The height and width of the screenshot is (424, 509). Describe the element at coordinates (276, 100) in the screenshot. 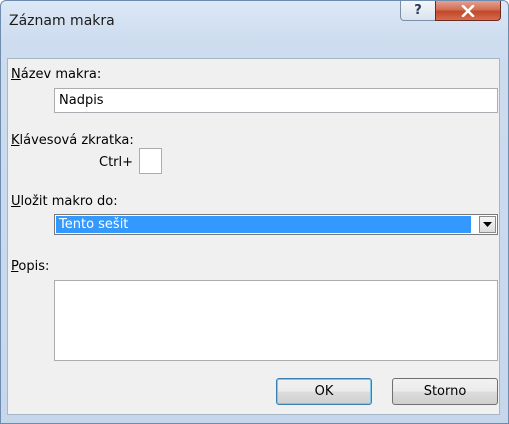

I see `macro-name-input: Nadpis` at that location.